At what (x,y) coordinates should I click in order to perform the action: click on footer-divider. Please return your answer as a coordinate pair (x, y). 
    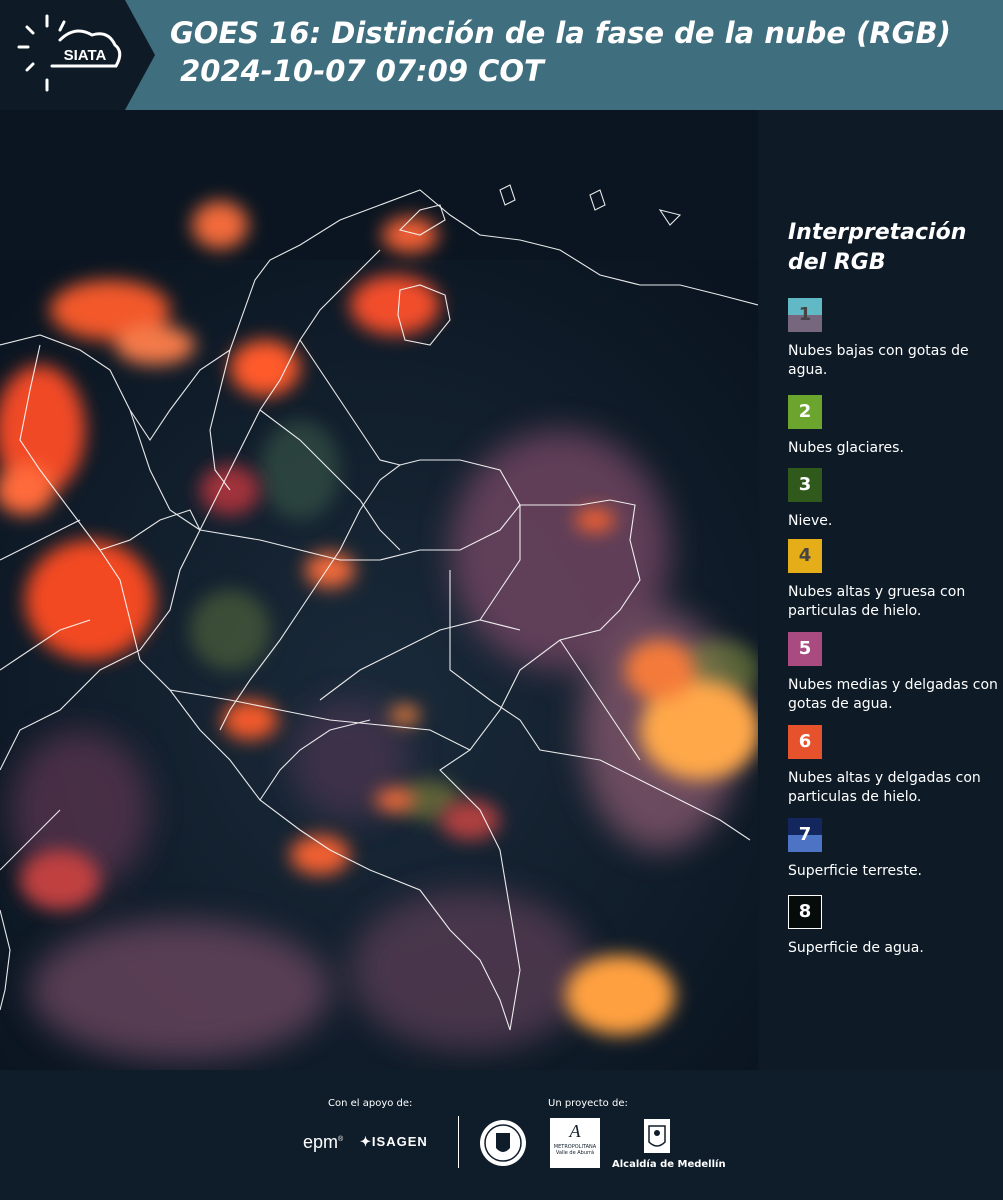
    Looking at the image, I should click on (458, 1142).